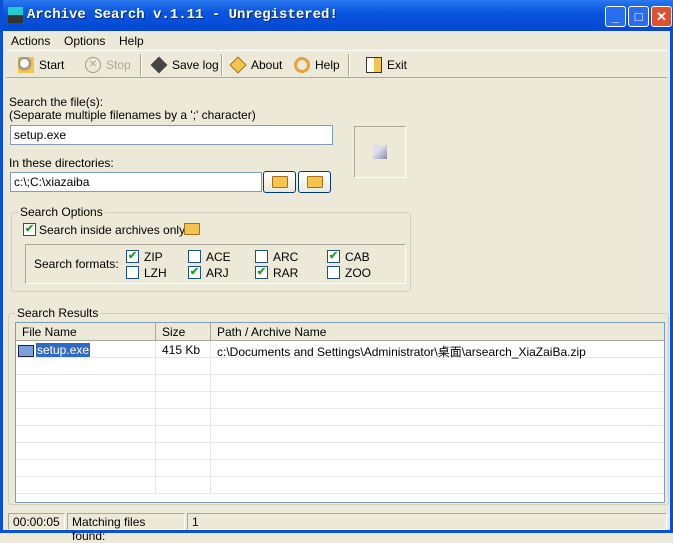 The width and height of the screenshot is (673, 543). Describe the element at coordinates (336, 40) in the screenshot. I see `menu-bar: Actions Options Help` at that location.